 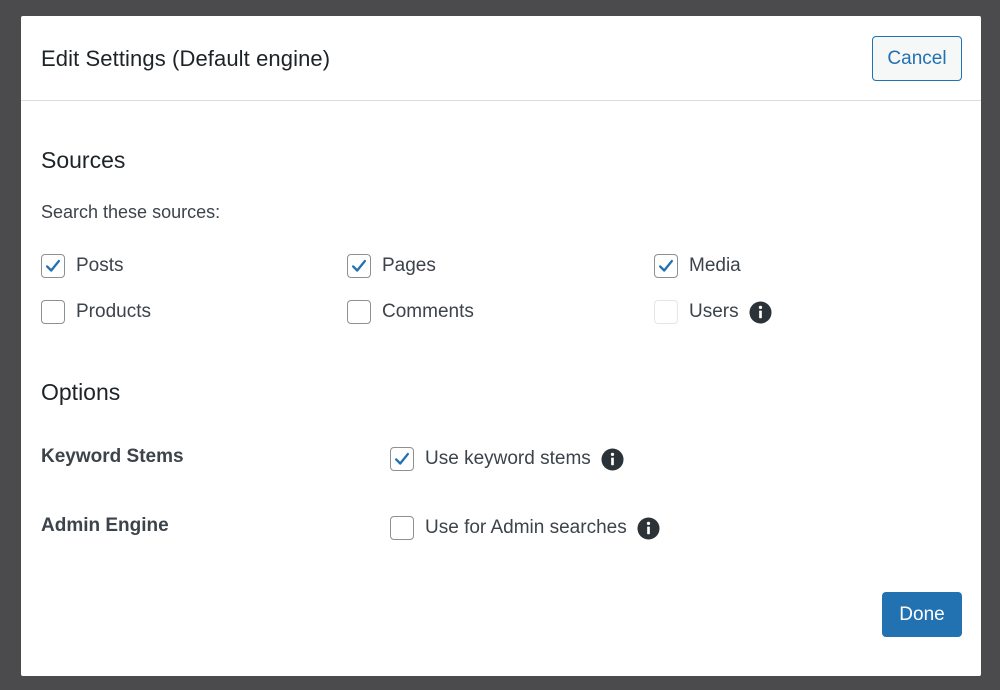 What do you see at coordinates (81, 392) in the screenshot?
I see `options-heading: Options` at bounding box center [81, 392].